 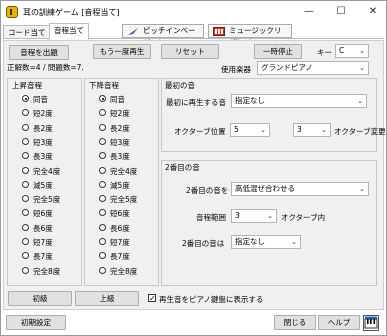 What do you see at coordinates (27, 85) in the screenshot?
I see `upper-interval-title: 上昇音程` at bounding box center [27, 85].